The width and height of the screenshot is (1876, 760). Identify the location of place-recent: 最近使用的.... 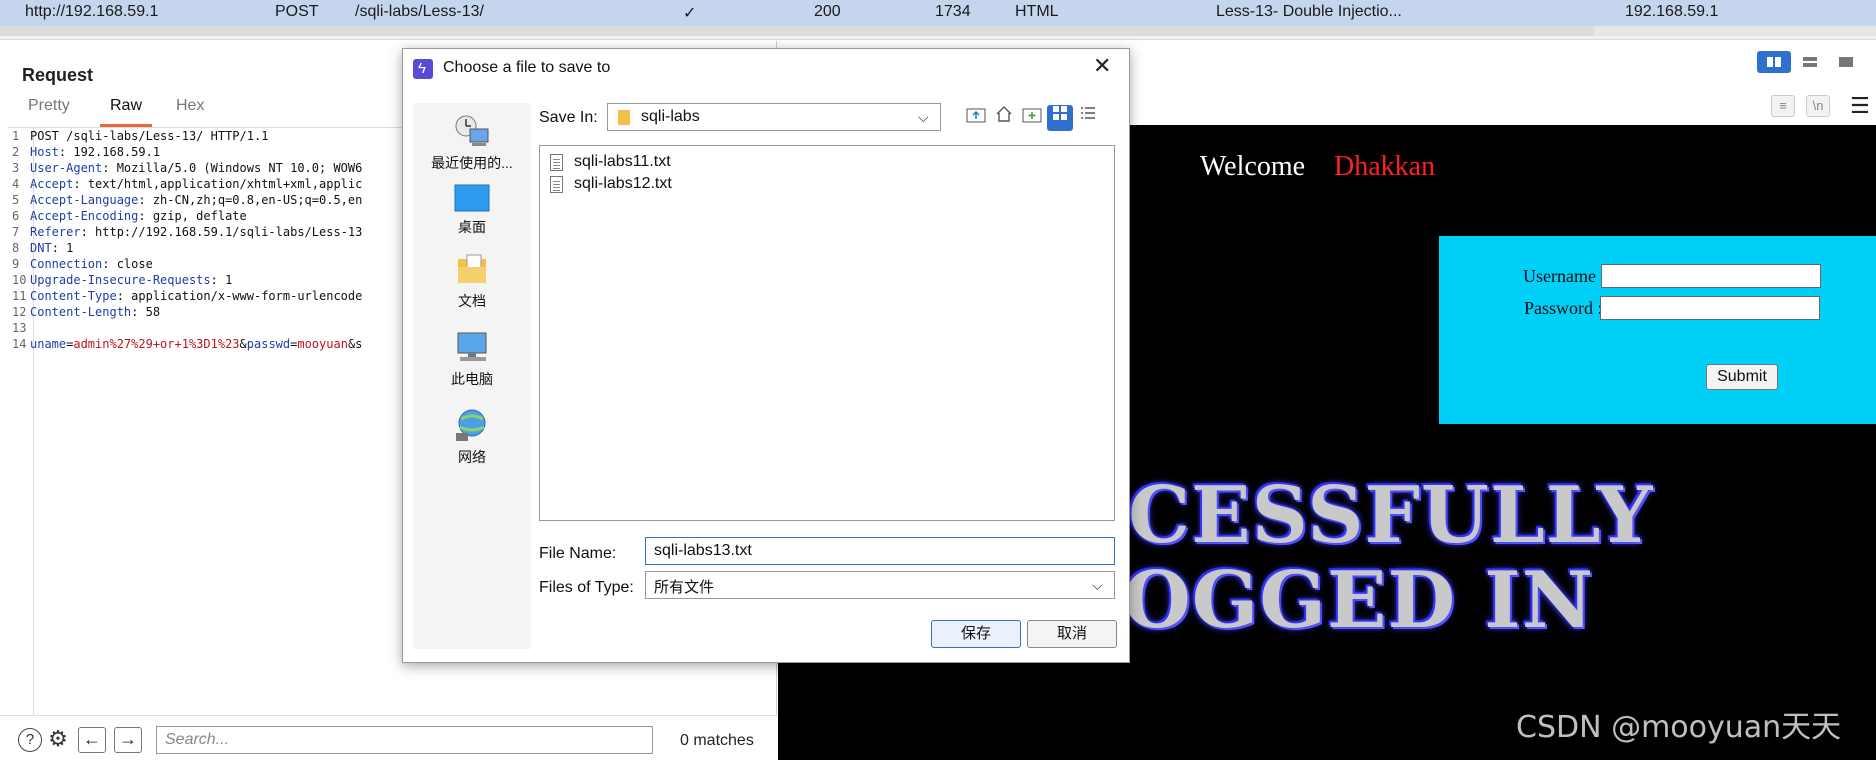
(472, 143).